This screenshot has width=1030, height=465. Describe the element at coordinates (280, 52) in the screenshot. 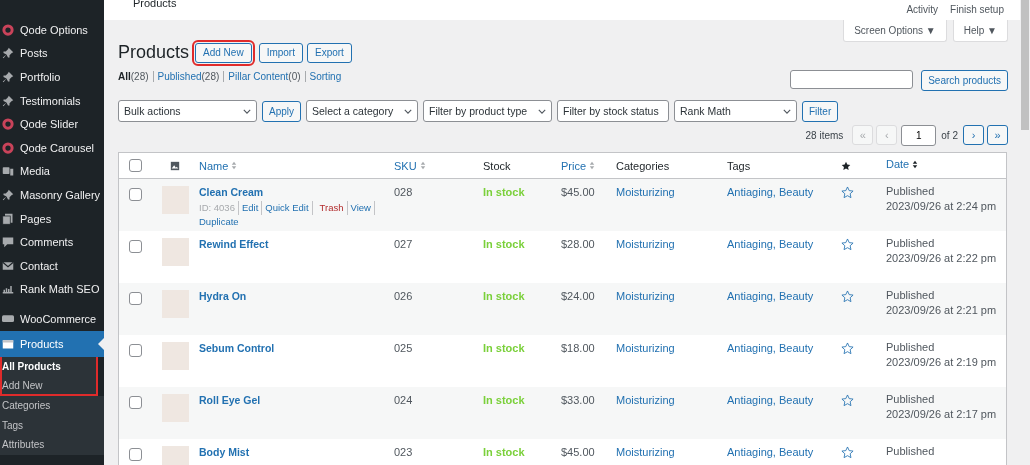

I see `page-action-button: Import` at that location.